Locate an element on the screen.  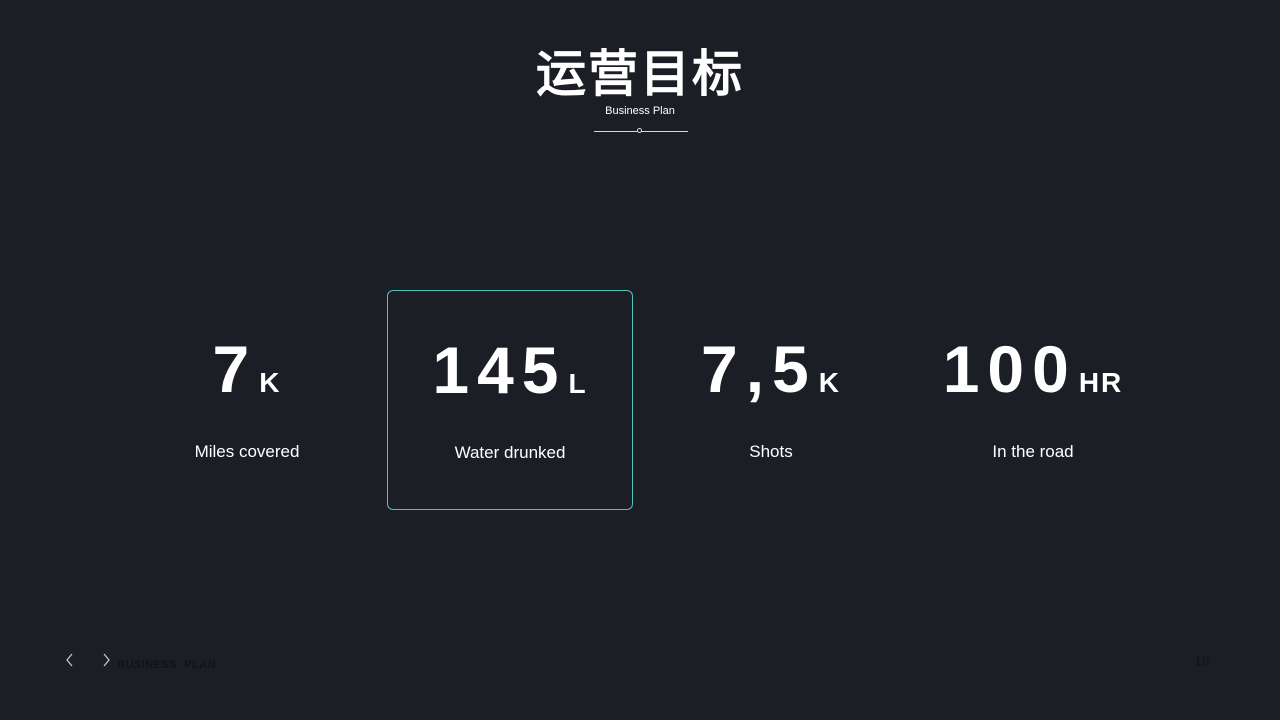
stat-label: Water drunked is located at coordinates (510, 452).